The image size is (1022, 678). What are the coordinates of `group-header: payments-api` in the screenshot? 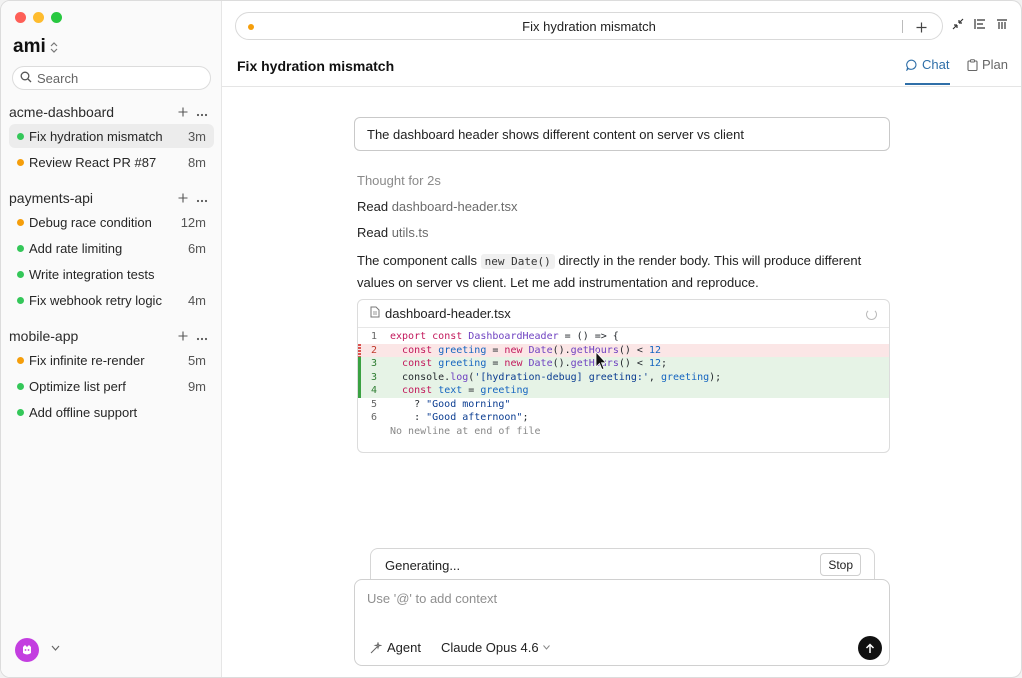 It's located at (111, 198).